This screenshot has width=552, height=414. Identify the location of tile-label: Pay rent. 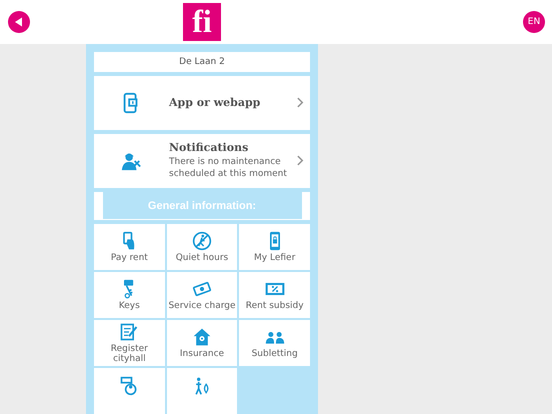
(129, 258).